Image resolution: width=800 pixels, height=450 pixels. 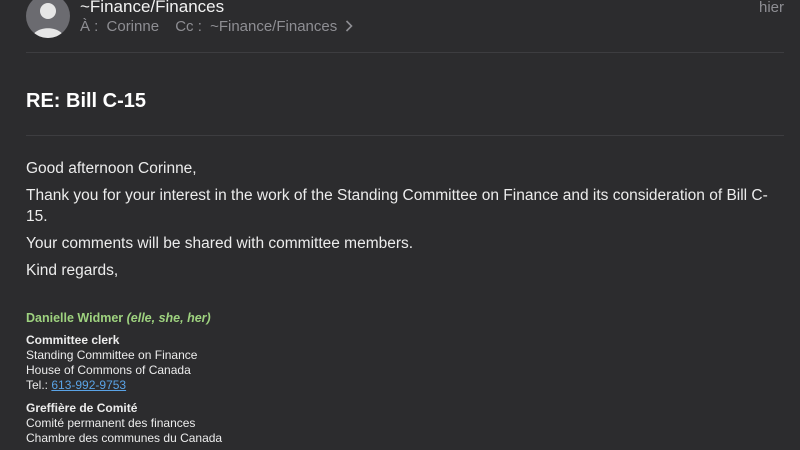 What do you see at coordinates (376, 318) in the screenshot?
I see `signature-name-line: Danielle Widmer (elle, she, her)` at bounding box center [376, 318].